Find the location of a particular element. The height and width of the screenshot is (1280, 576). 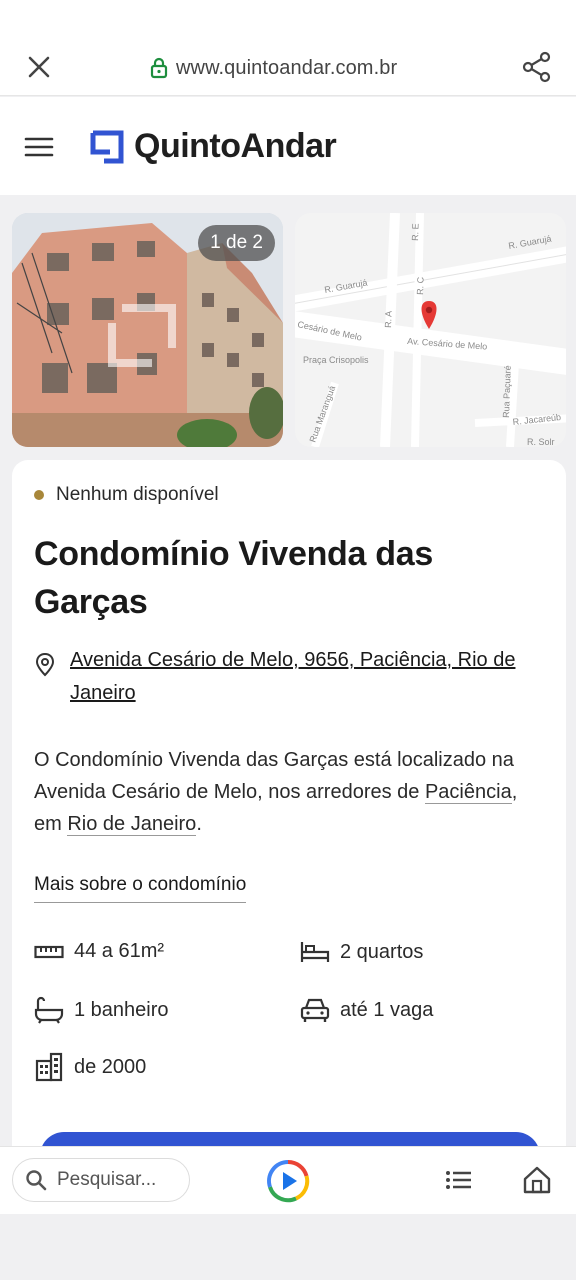

building-photo: 1 de 2 is located at coordinates (147, 330).